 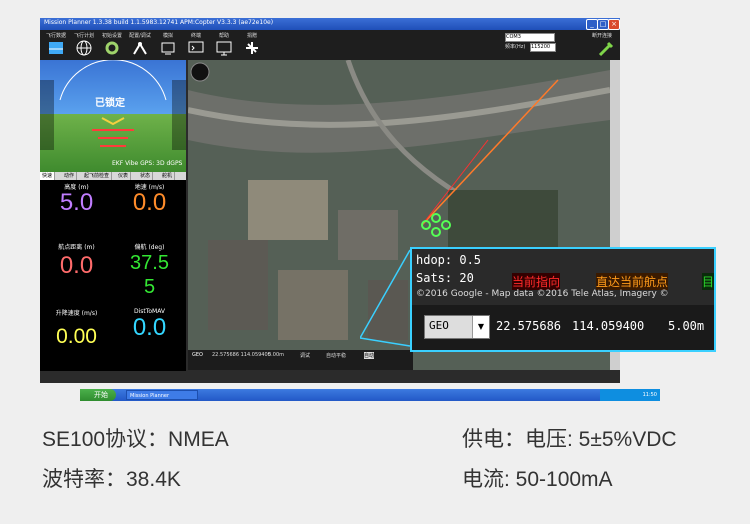 I want to click on legend-waypoint: 目, so click(x=708, y=281).